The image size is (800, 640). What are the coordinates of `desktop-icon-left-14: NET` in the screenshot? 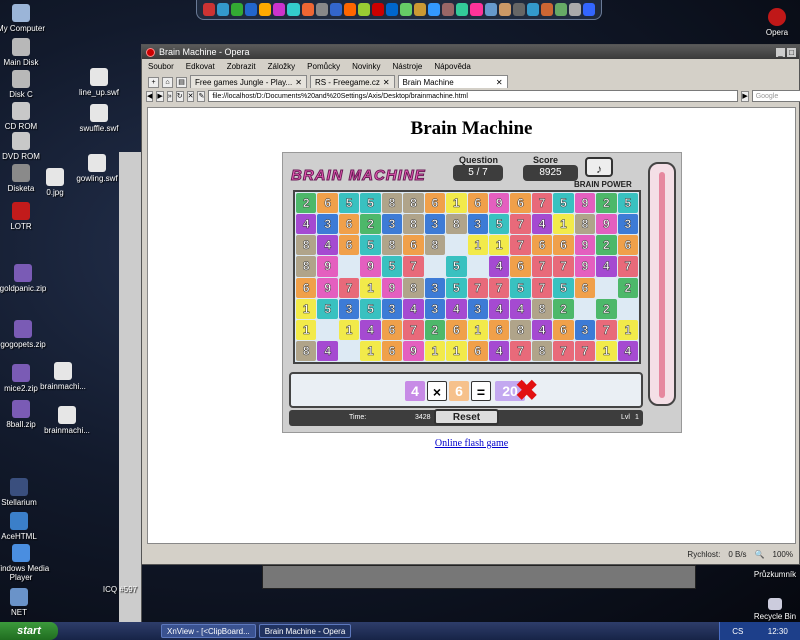 It's located at (27, 602).